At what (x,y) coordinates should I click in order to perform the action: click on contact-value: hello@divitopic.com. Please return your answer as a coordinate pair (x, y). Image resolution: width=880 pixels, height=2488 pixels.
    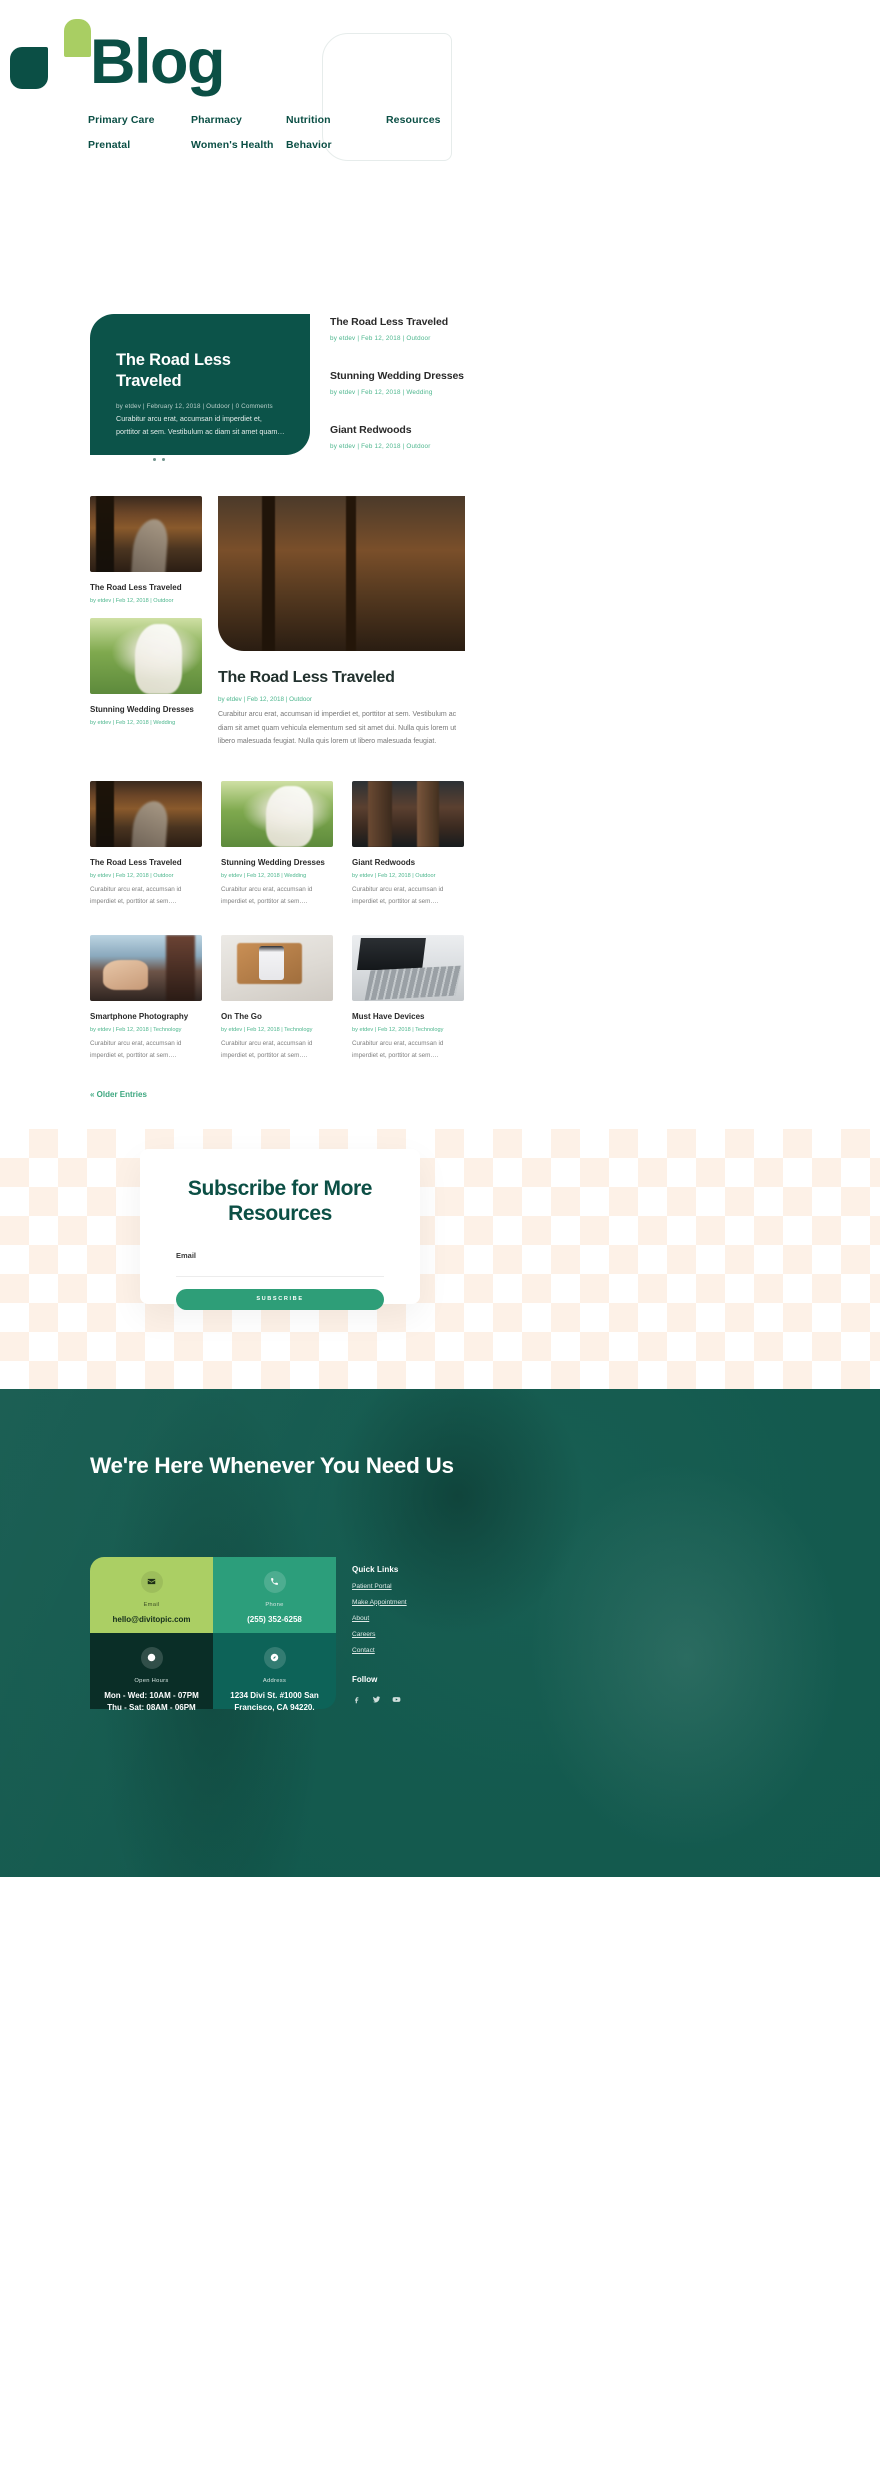
    Looking at the image, I should click on (151, 1619).